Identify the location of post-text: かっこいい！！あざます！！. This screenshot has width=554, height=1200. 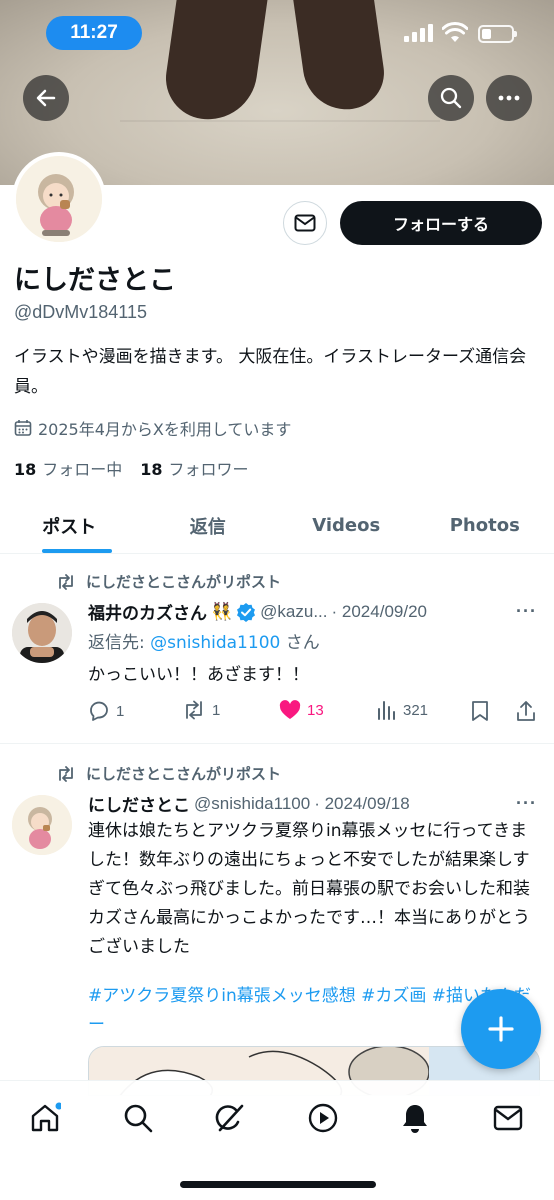
(198, 675).